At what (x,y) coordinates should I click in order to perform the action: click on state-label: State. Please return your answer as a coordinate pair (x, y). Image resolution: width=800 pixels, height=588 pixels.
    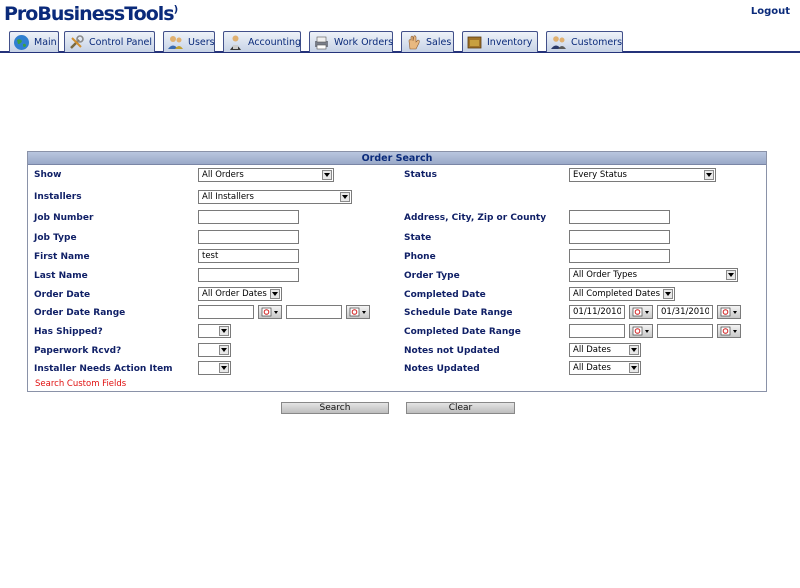
    Looking at the image, I should click on (418, 238).